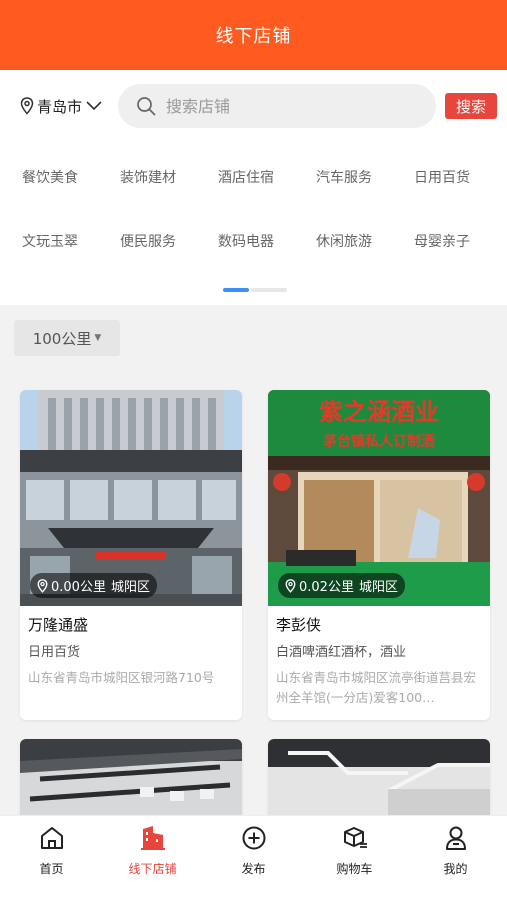 This screenshot has width=507, height=900. I want to click on app-header: 线下店铺, so click(253, 35).